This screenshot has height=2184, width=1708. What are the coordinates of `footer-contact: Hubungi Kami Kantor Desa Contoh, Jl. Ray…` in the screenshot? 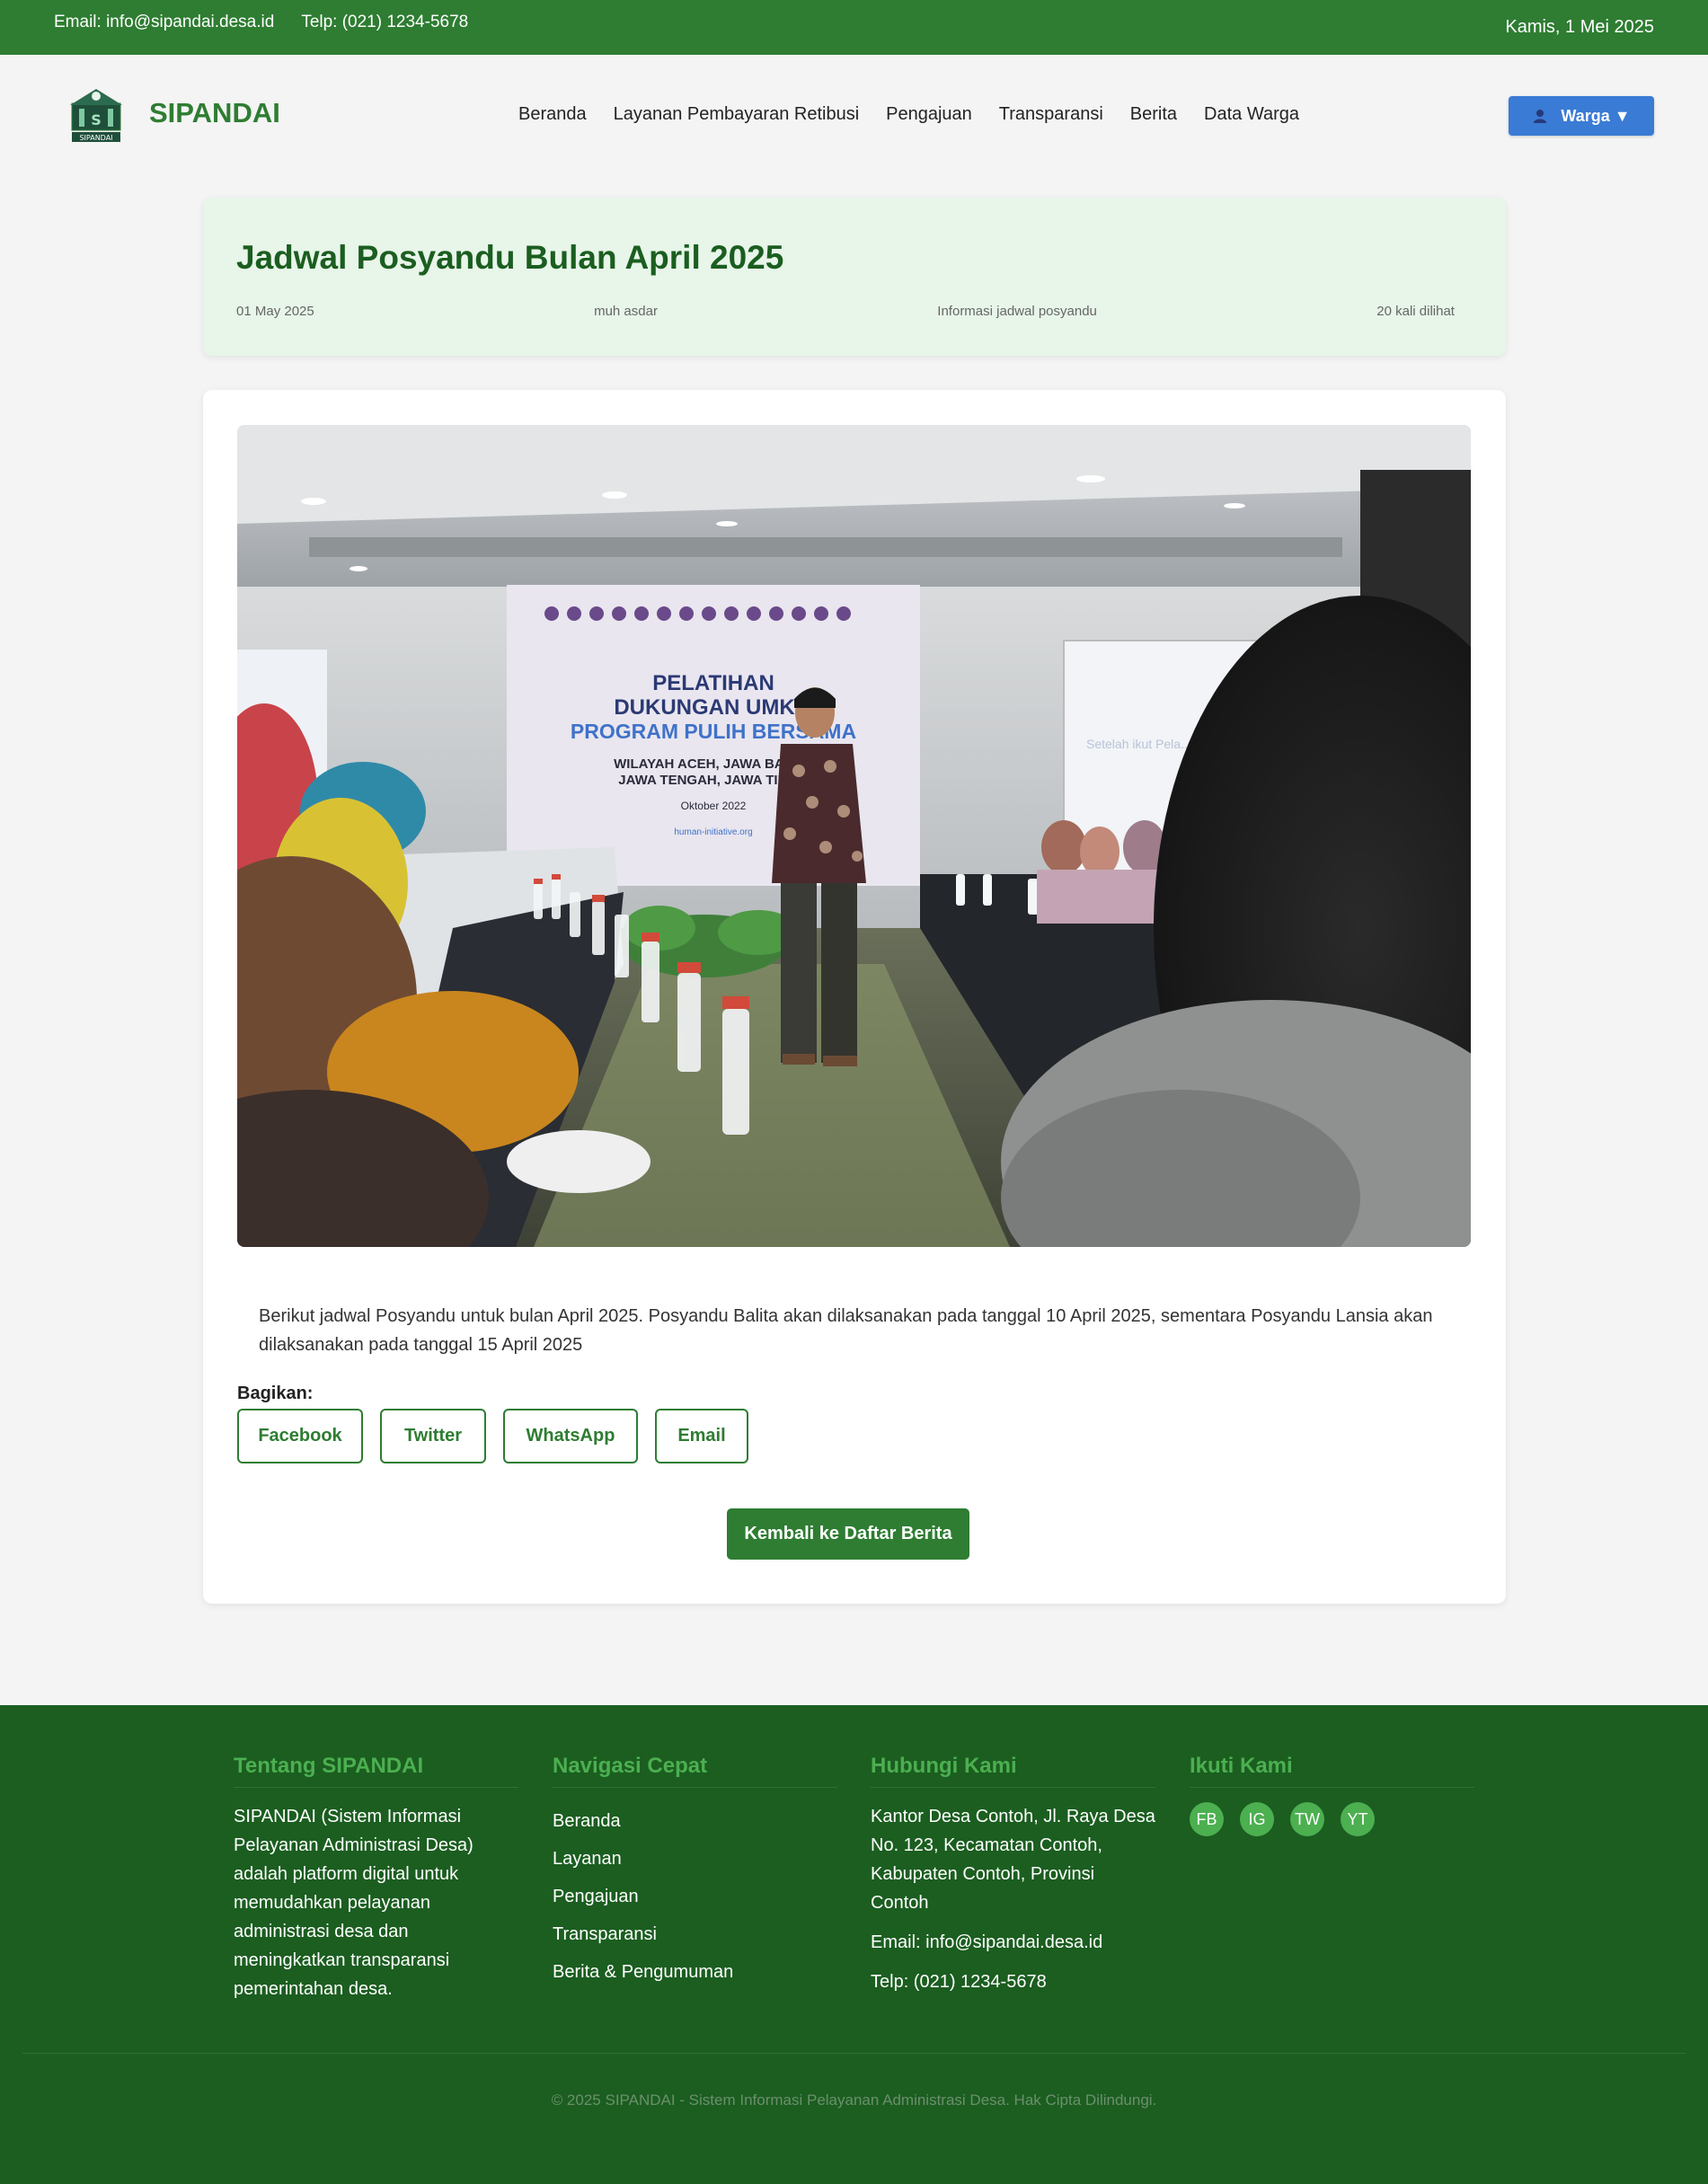 It's located at (1013, 1881).